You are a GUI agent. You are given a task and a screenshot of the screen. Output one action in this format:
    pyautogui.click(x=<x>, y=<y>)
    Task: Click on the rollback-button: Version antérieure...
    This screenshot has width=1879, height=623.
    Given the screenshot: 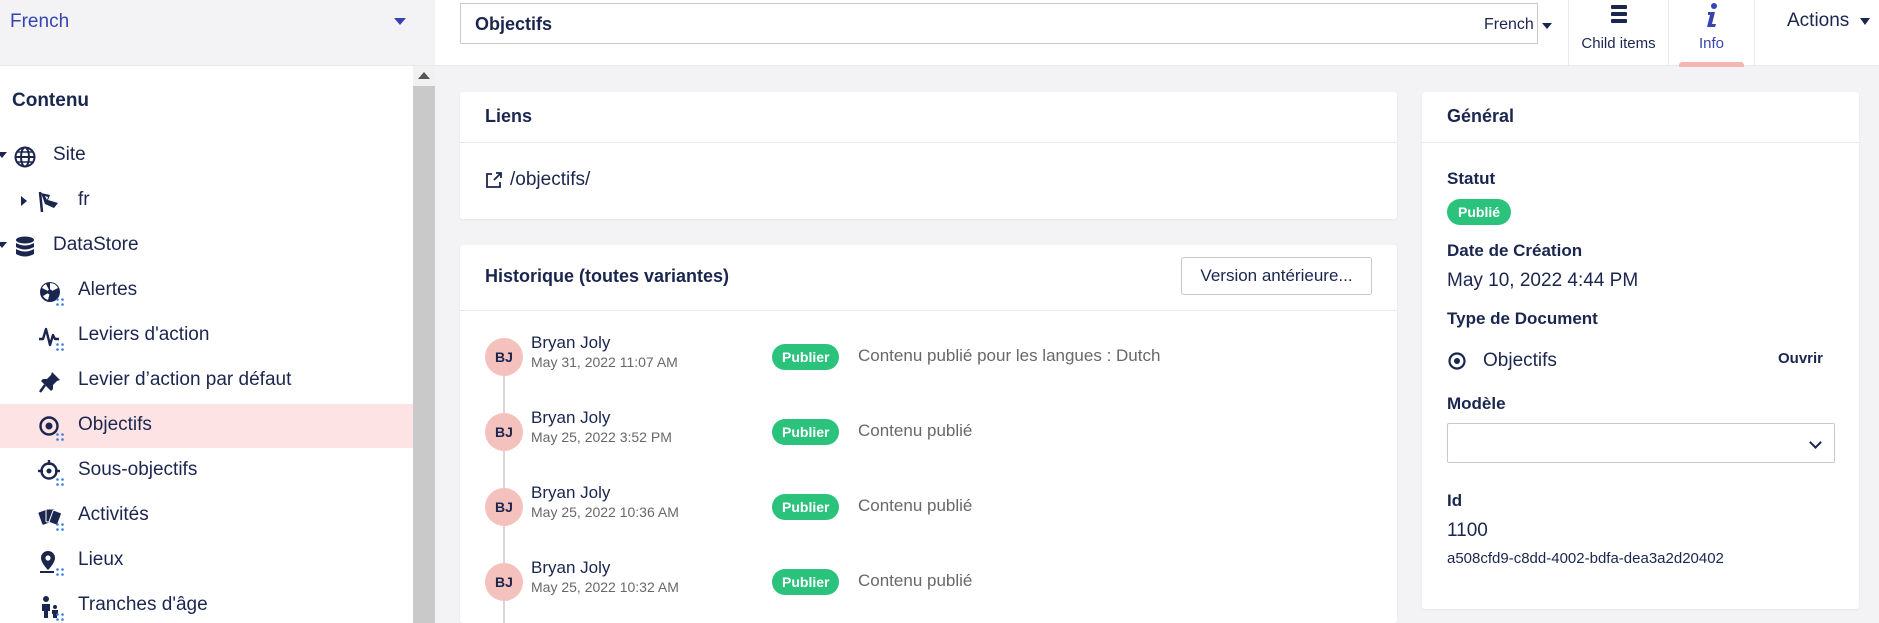 What is the action you would take?
    pyautogui.click(x=1276, y=276)
    